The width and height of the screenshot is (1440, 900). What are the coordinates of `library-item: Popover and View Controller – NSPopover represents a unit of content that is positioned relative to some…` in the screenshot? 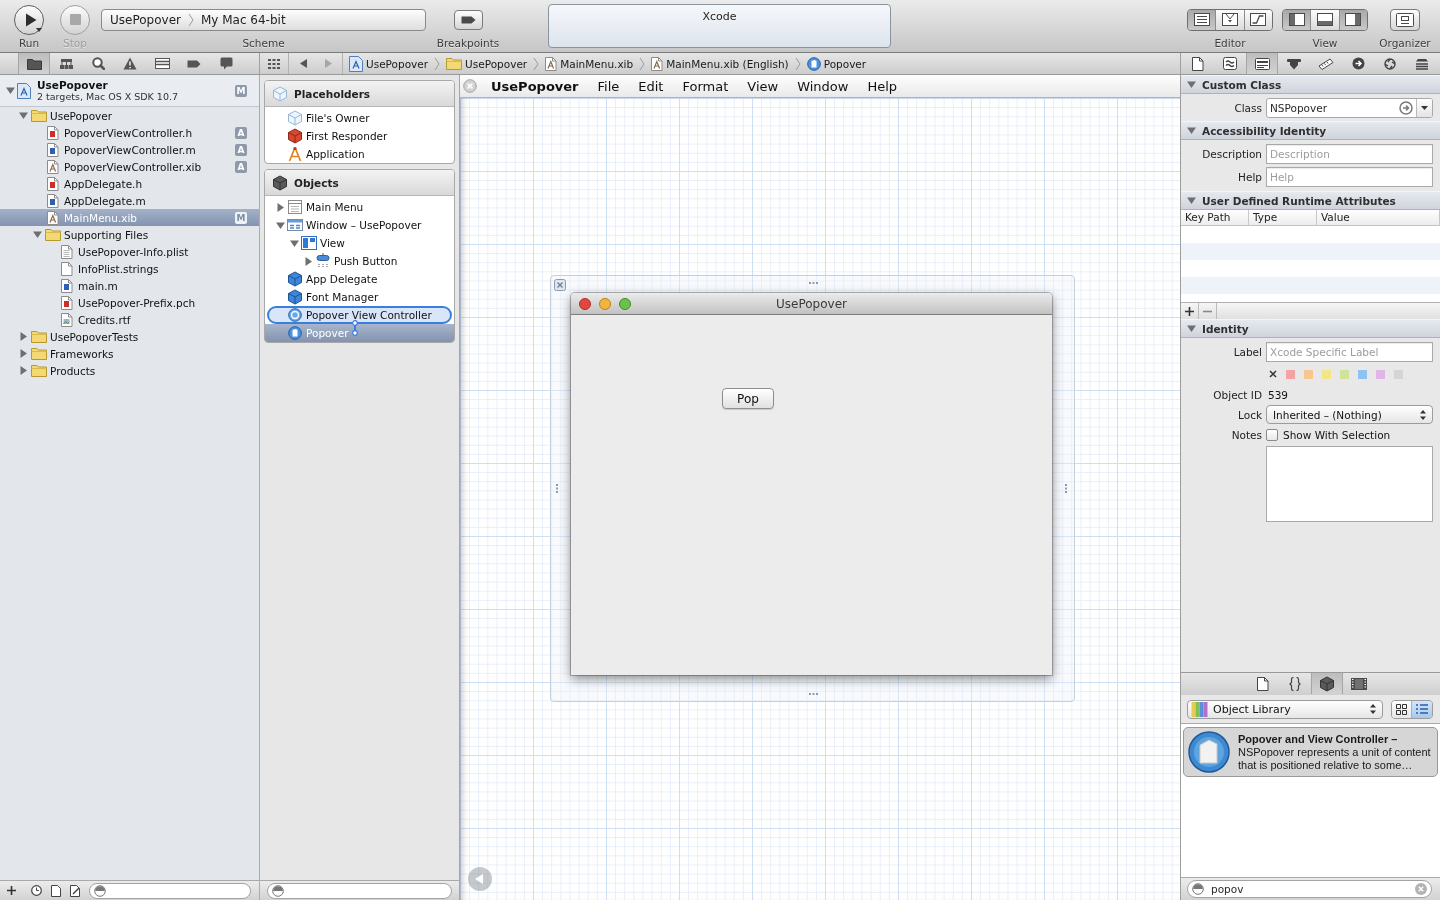 It's located at (1310, 752).